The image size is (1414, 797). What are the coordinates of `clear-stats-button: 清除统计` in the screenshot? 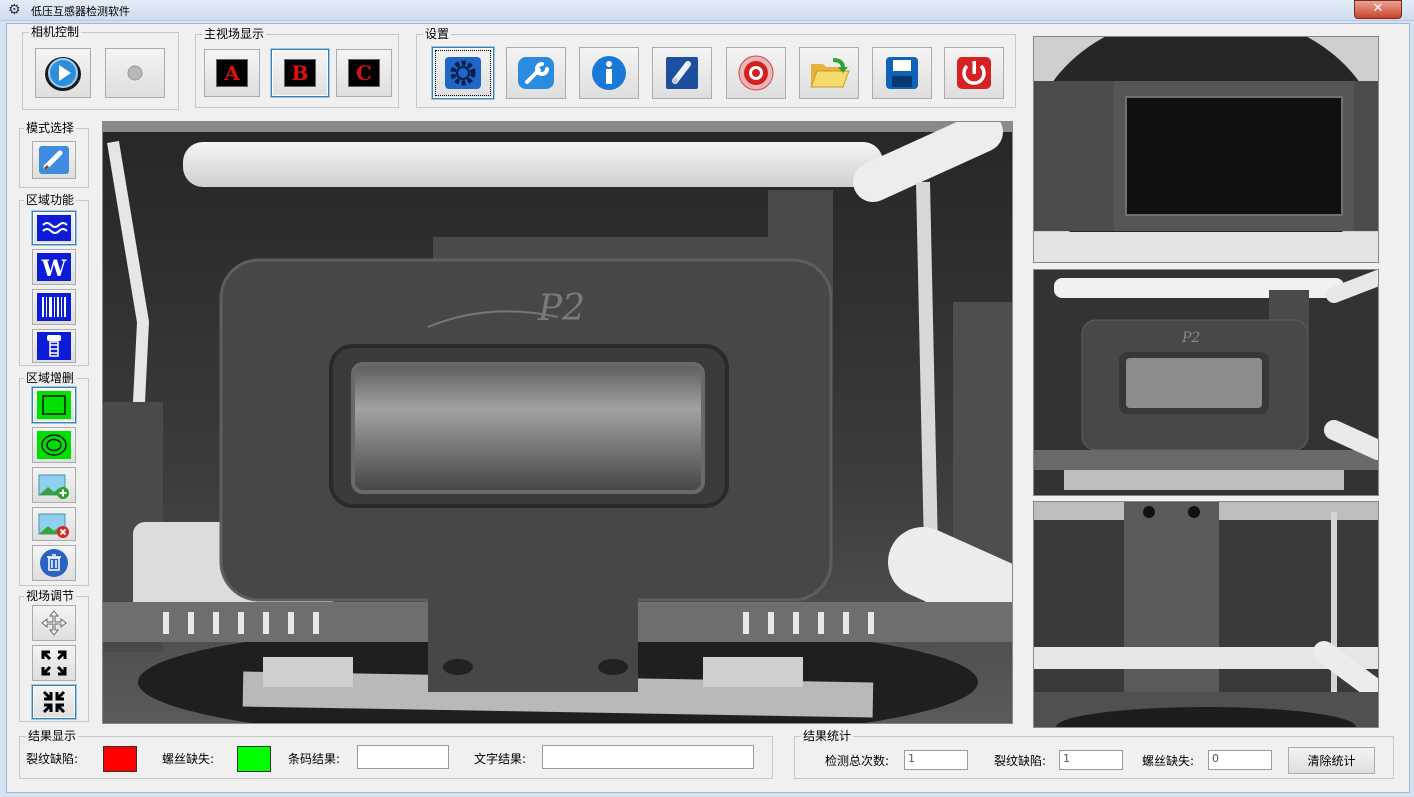 It's located at (1331, 760).